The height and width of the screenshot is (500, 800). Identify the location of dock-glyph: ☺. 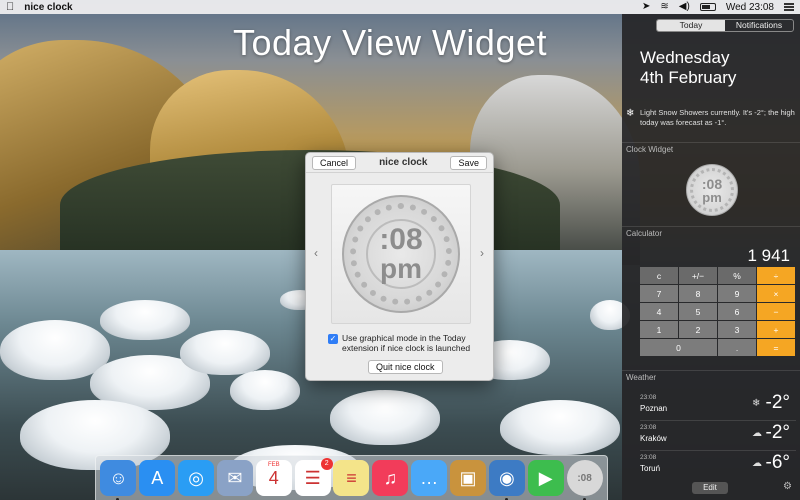
(118, 477).